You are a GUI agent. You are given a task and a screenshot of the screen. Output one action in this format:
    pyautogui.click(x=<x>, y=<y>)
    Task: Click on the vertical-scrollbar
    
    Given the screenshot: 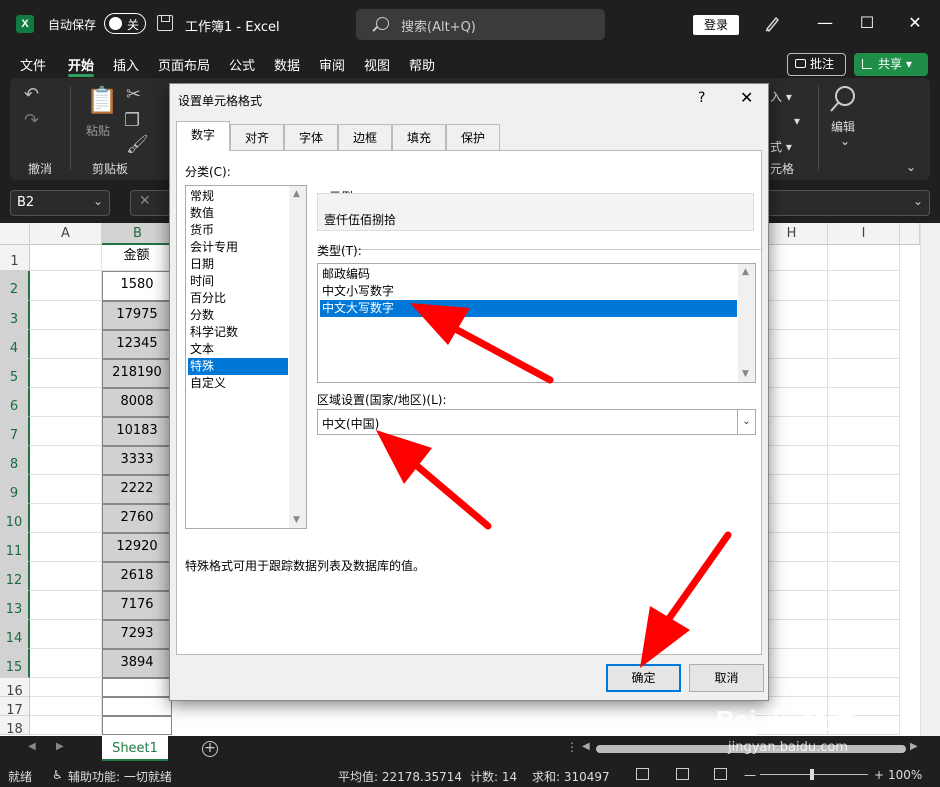 What is the action you would take?
    pyautogui.click(x=930, y=479)
    